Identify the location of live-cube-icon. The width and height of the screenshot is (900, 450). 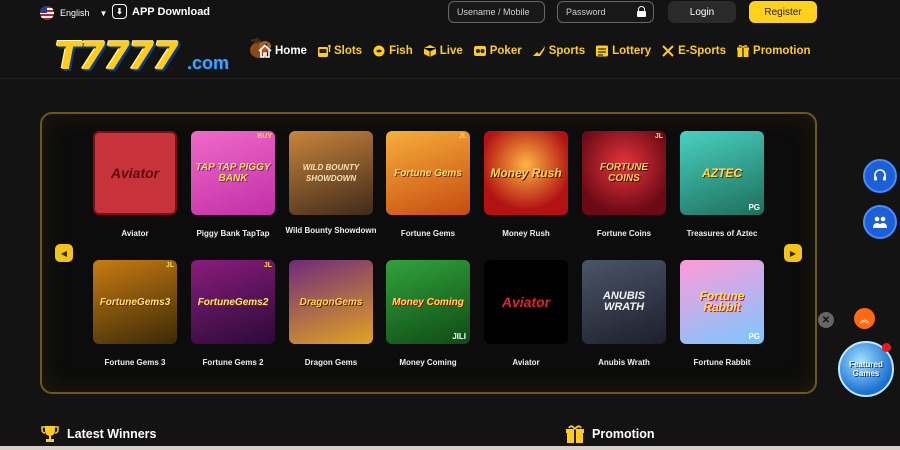
(430, 51).